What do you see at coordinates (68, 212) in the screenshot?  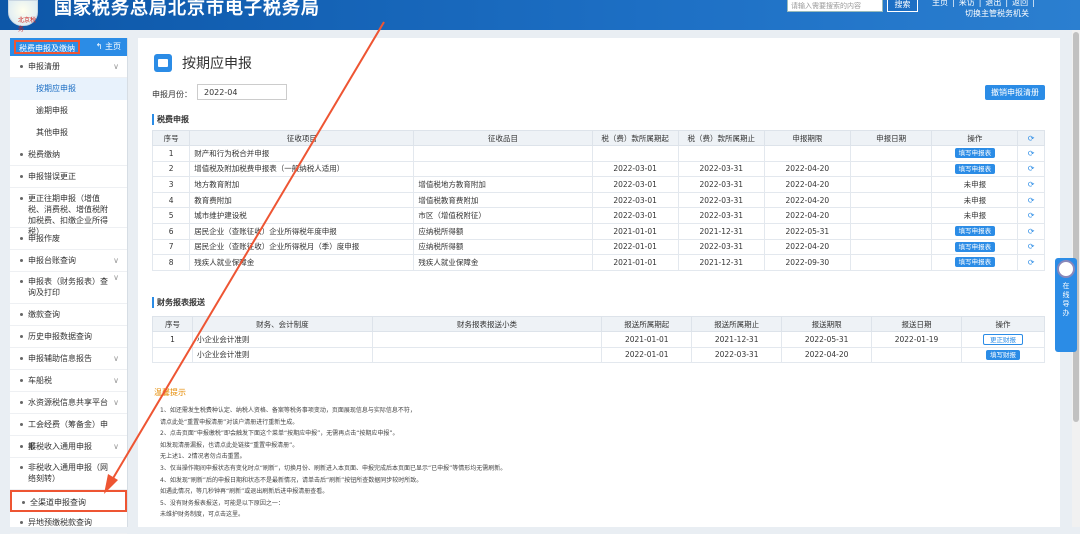 I see `sidebar-item: 更正往期申报（增值税、消费税、增值税附加税费、扣缴企业所得税）` at bounding box center [68, 212].